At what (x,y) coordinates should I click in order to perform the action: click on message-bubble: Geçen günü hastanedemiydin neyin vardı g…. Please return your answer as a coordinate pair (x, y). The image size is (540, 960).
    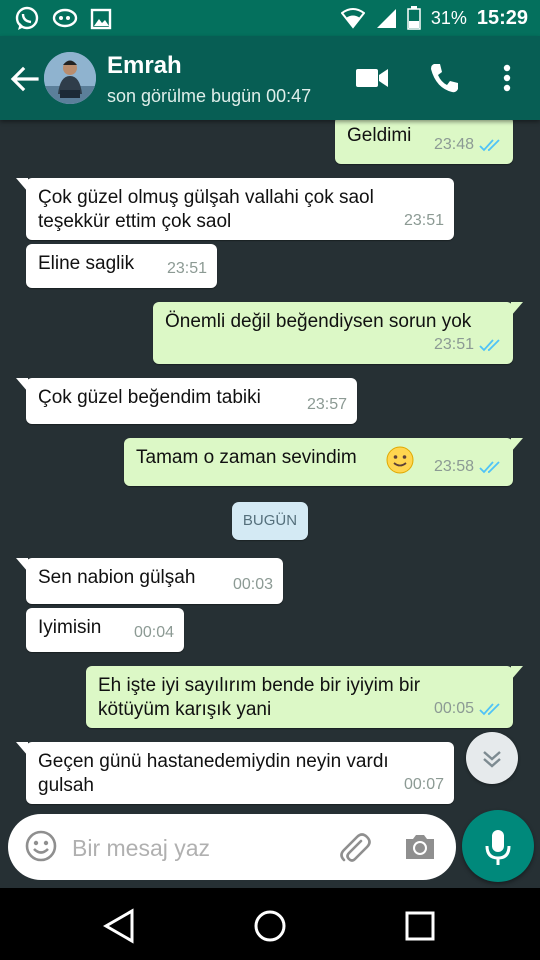
    Looking at the image, I should click on (235, 773).